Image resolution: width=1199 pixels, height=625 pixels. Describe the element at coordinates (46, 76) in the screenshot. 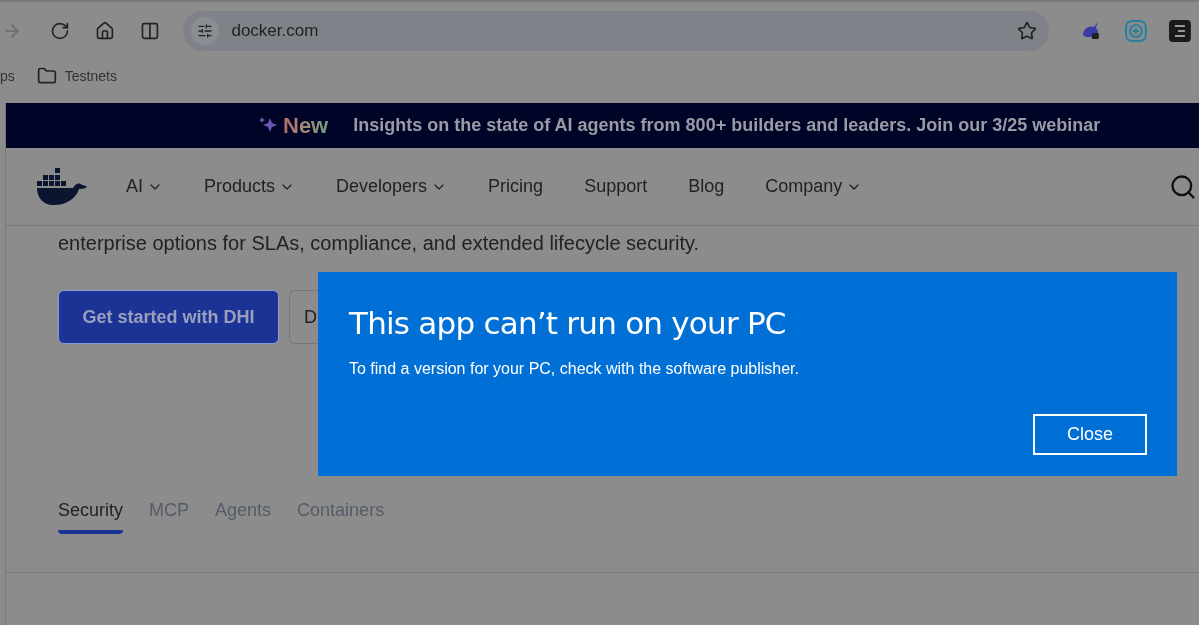

I see `folder-icon` at that location.